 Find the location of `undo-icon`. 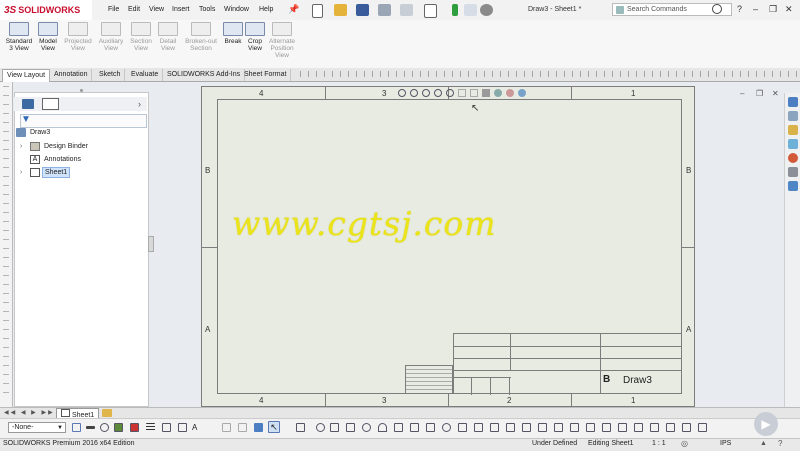

undo-icon is located at coordinates (406, 10).